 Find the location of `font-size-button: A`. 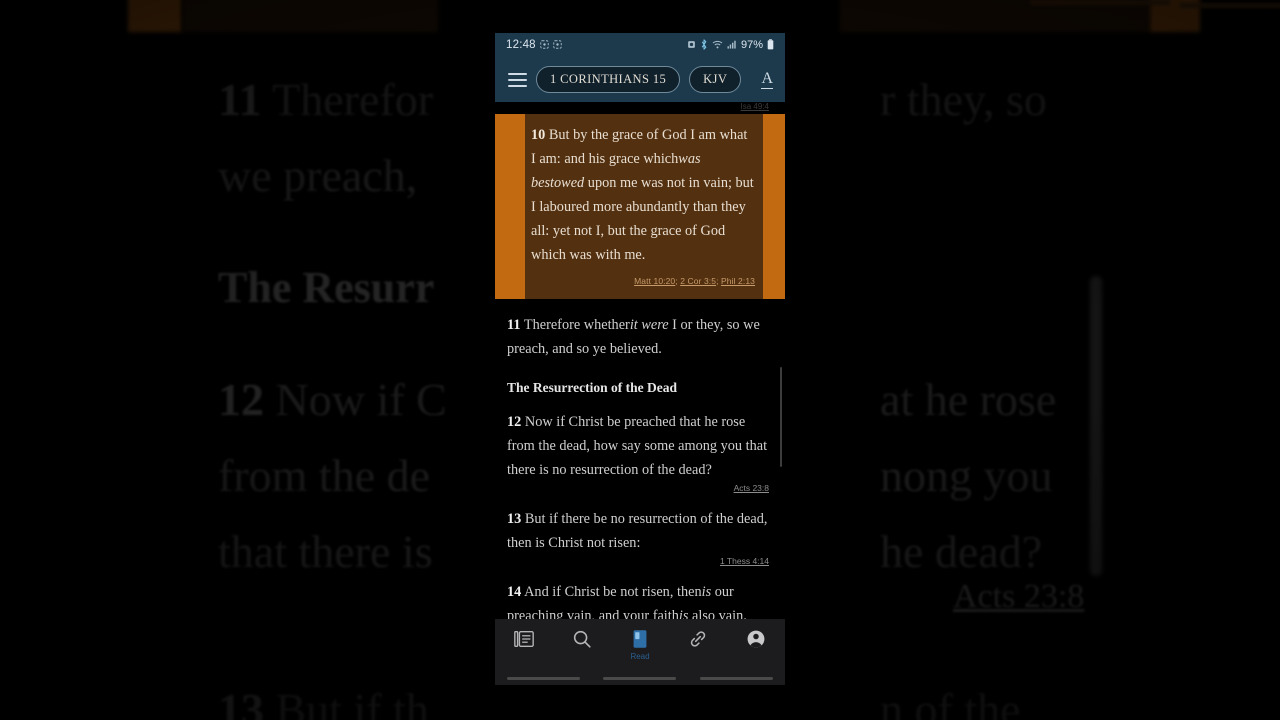

font-size-button: A is located at coordinates (767, 79).